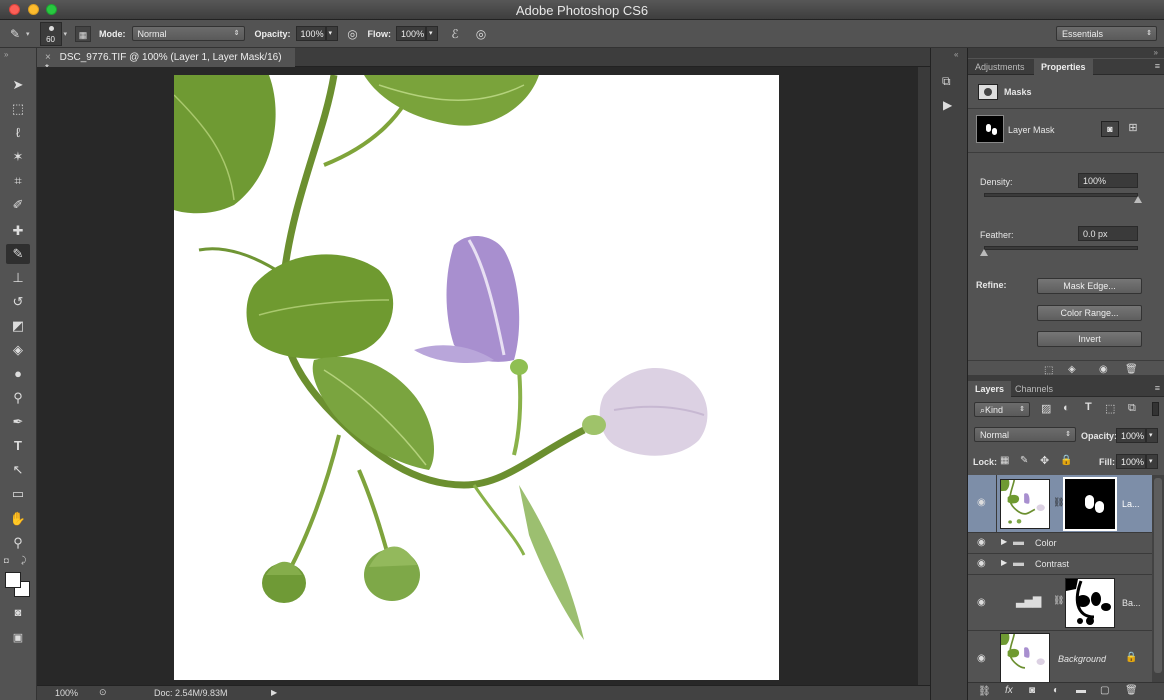 Image resolution: width=1164 pixels, height=700 pixels. I want to click on layer-row-color-group: ◉ ▶ ▬ Color, so click(1060, 543).